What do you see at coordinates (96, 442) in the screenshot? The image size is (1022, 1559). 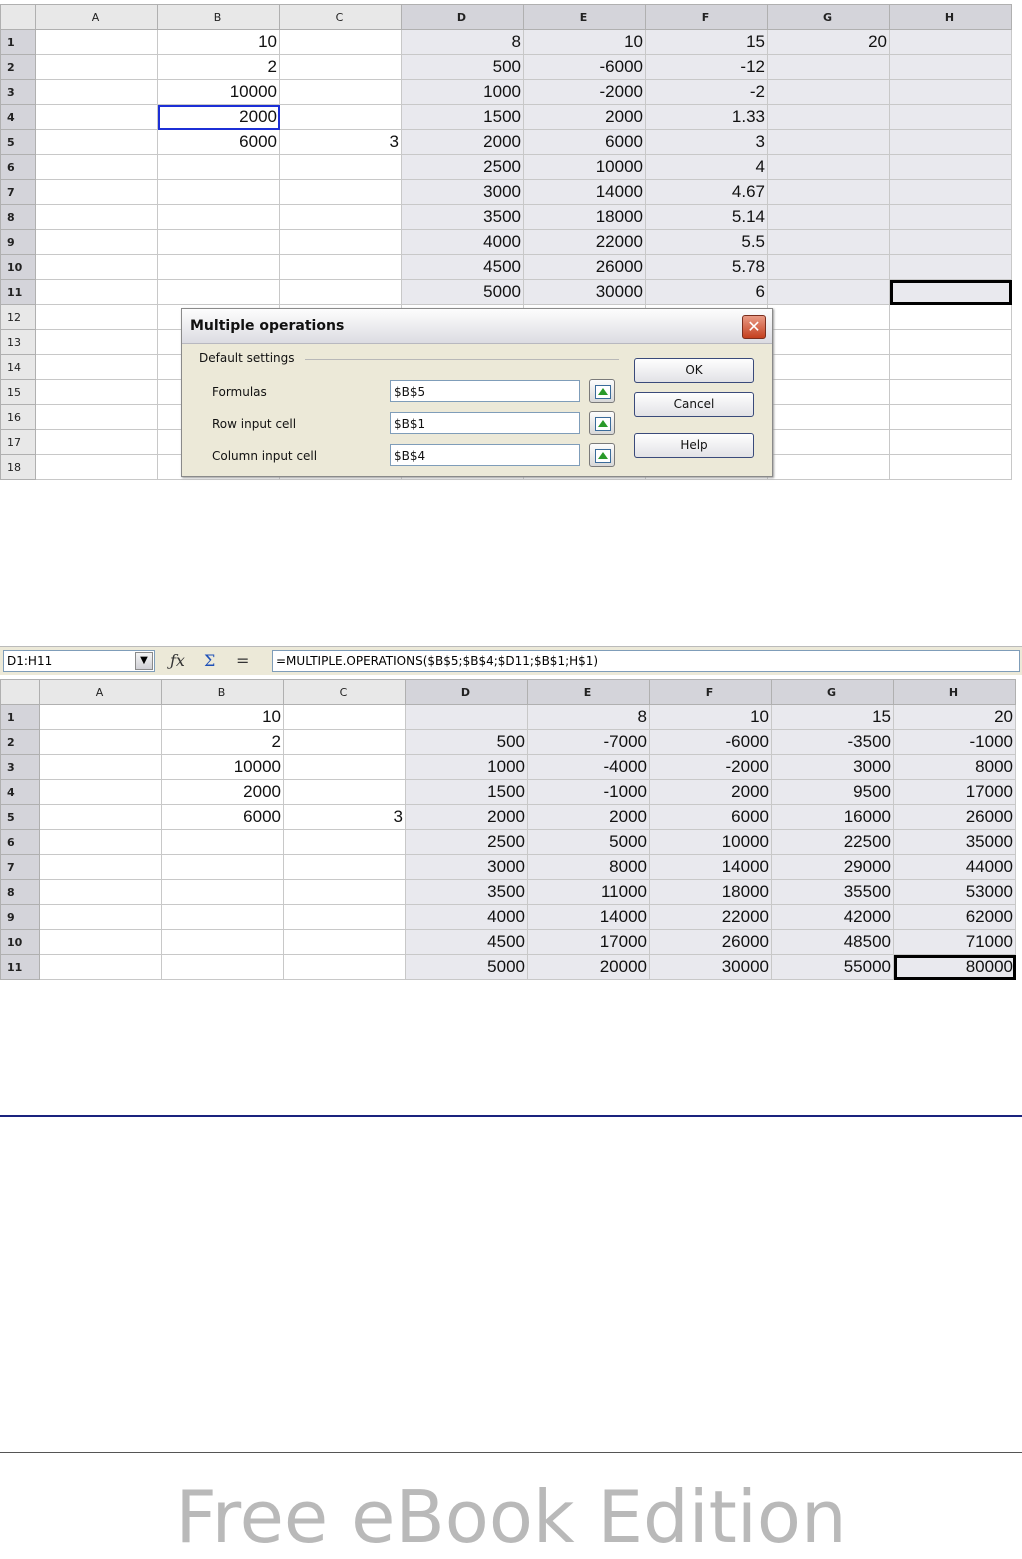 I see `cell-a17` at bounding box center [96, 442].